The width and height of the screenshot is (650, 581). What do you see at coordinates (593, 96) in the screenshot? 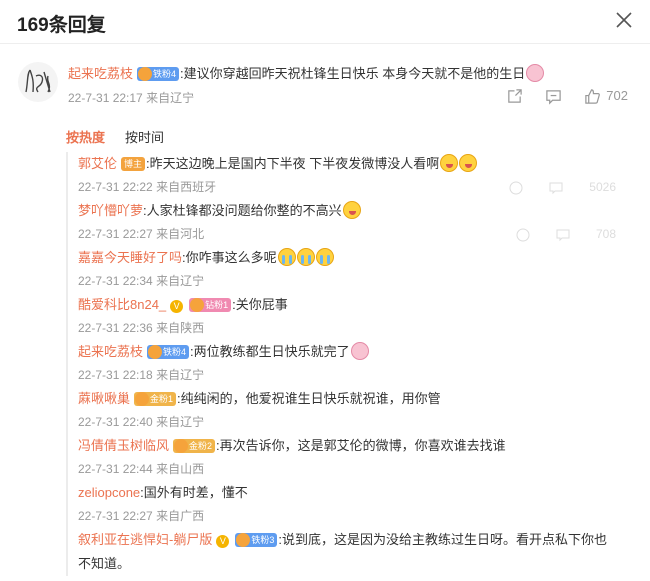
I see `thumbs-up-icon` at bounding box center [593, 96].